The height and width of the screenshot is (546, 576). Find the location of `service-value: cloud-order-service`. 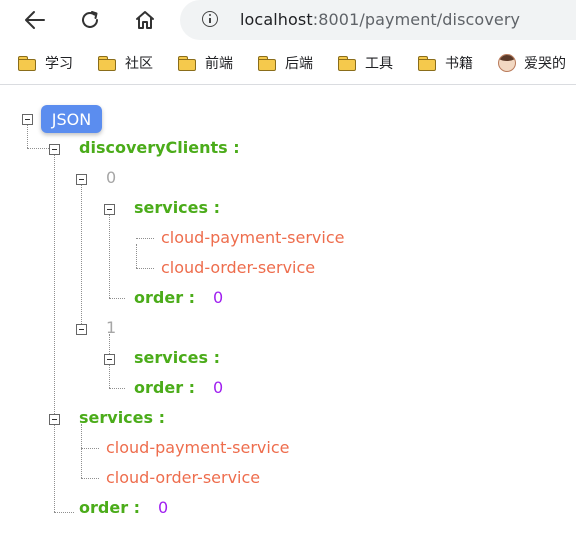

service-value: cloud-order-service is located at coordinates (183, 477).